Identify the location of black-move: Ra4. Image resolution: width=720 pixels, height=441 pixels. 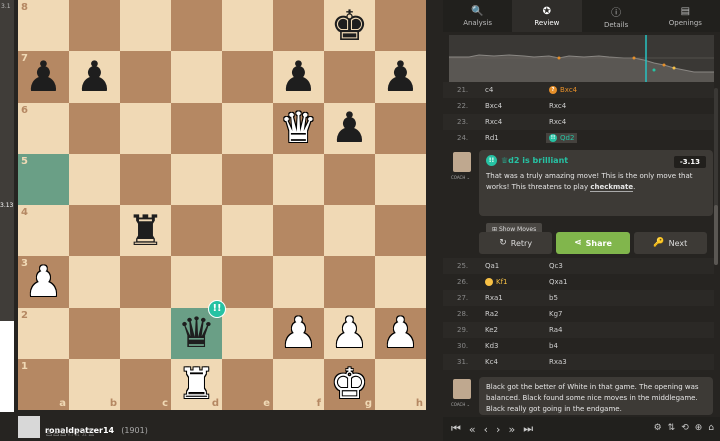
(581, 330).